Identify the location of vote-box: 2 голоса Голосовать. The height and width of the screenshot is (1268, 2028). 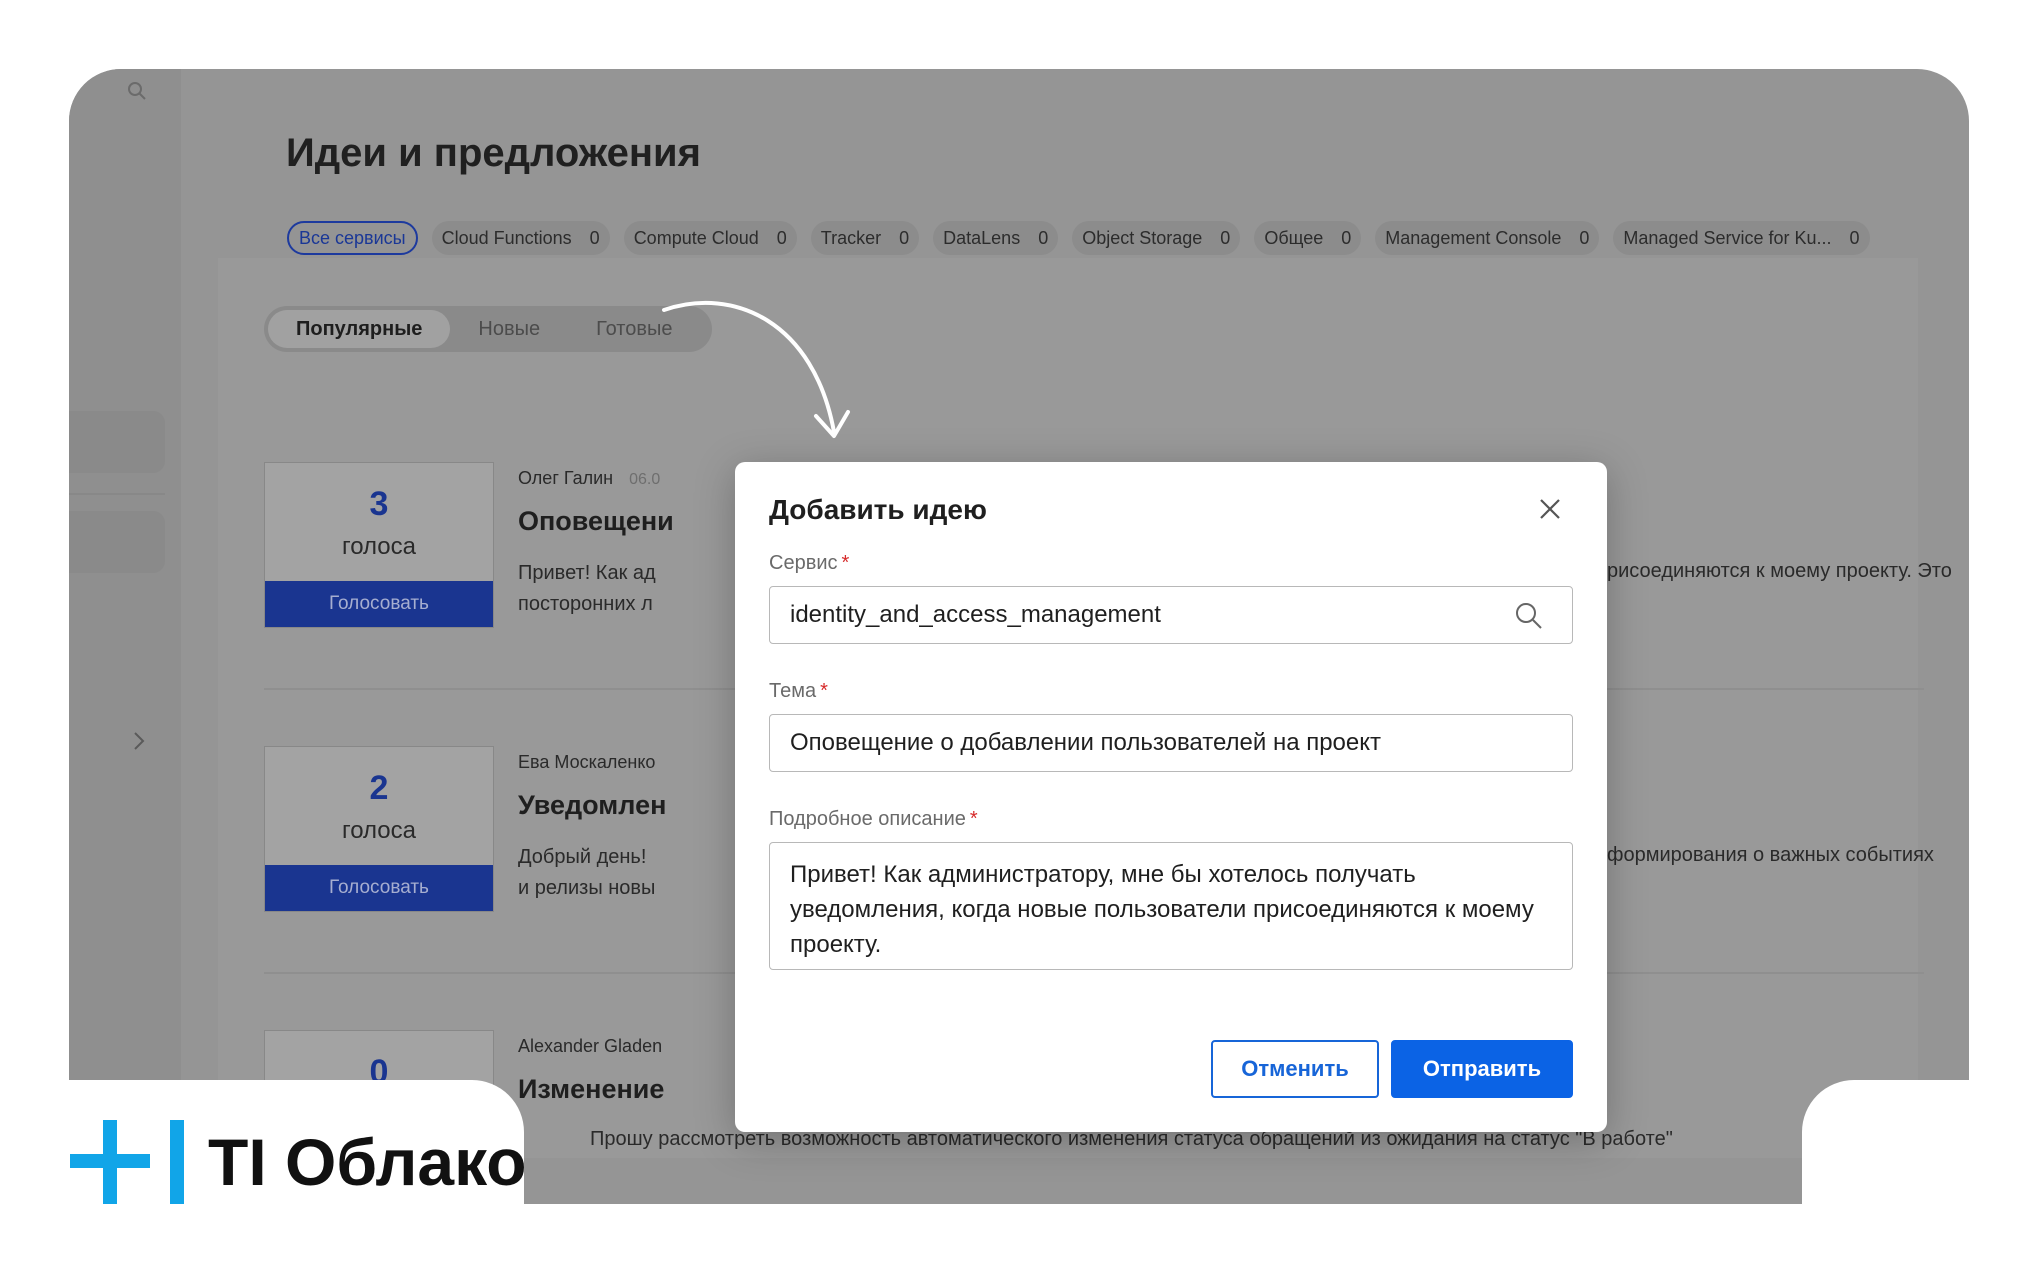
(379, 829).